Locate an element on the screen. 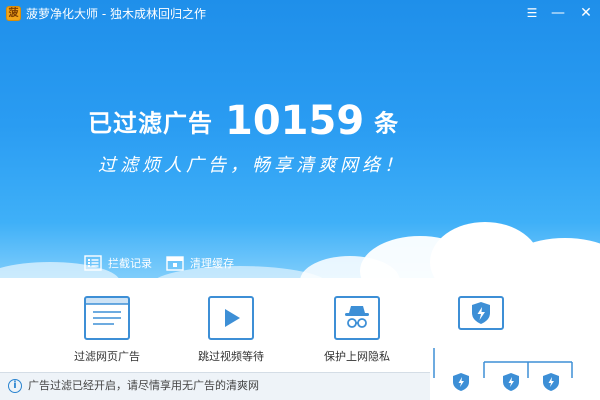  play-icon is located at coordinates (232, 318).